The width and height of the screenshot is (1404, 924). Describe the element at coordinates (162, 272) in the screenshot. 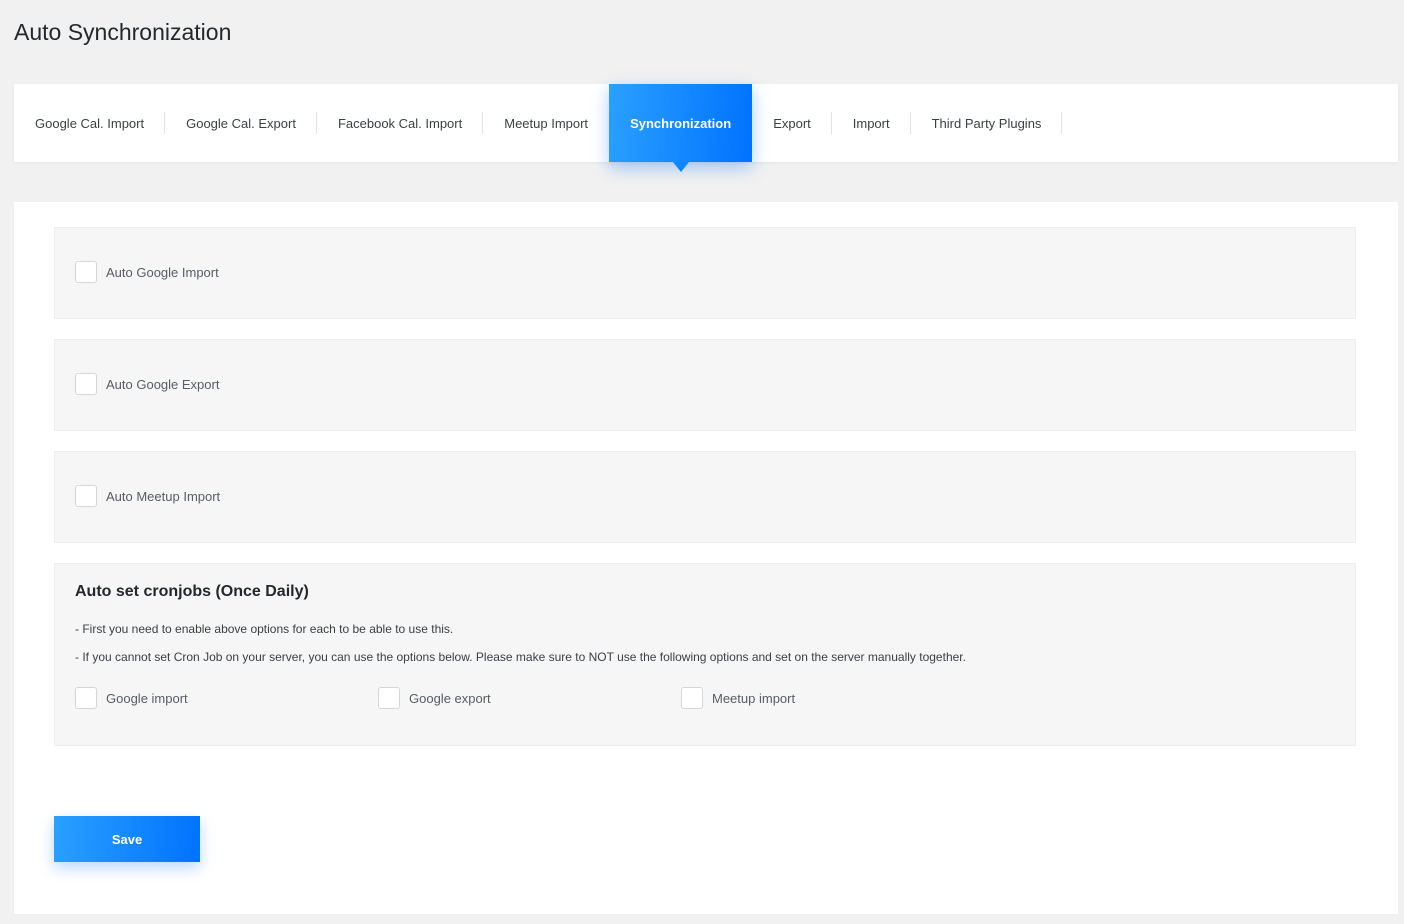

I see `auto-google-import-label: Auto Google Import` at that location.